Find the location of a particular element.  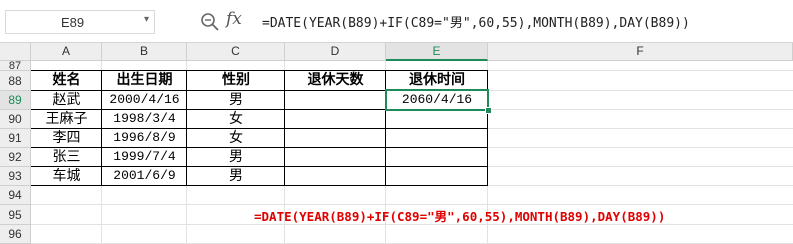

row-header-88: 88 is located at coordinates (15, 81).